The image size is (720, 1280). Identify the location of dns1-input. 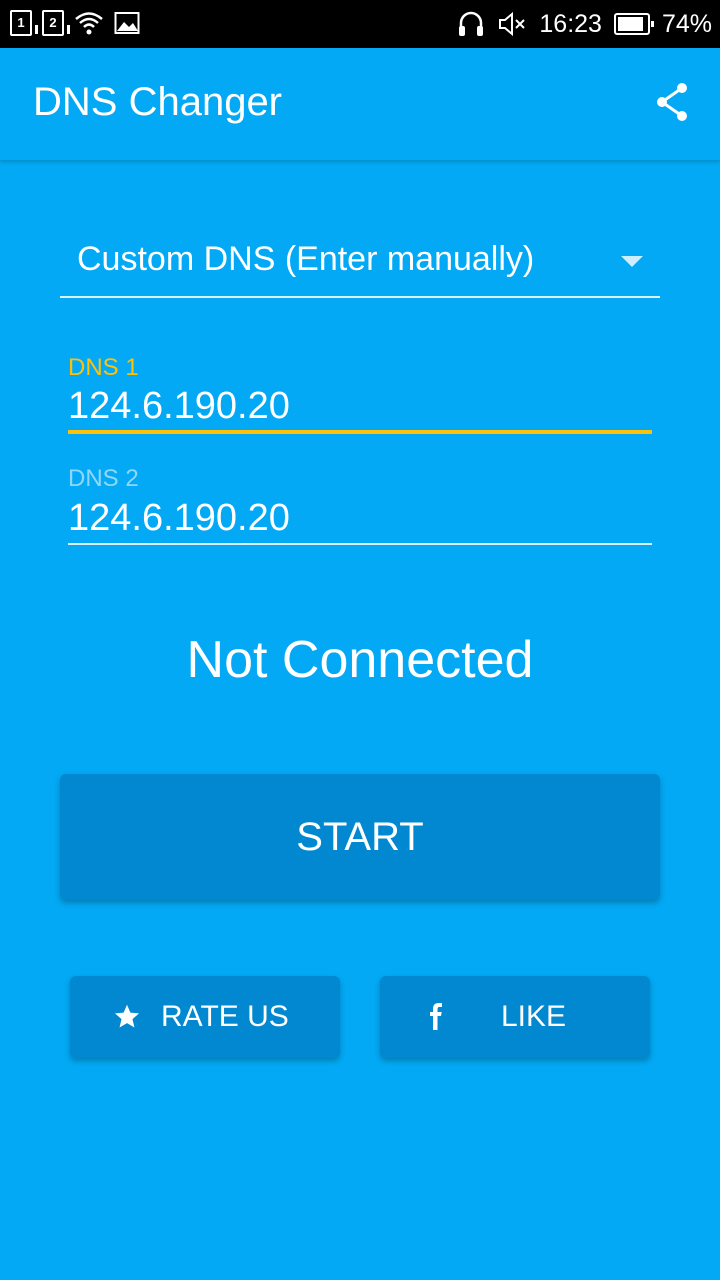
(360, 408).